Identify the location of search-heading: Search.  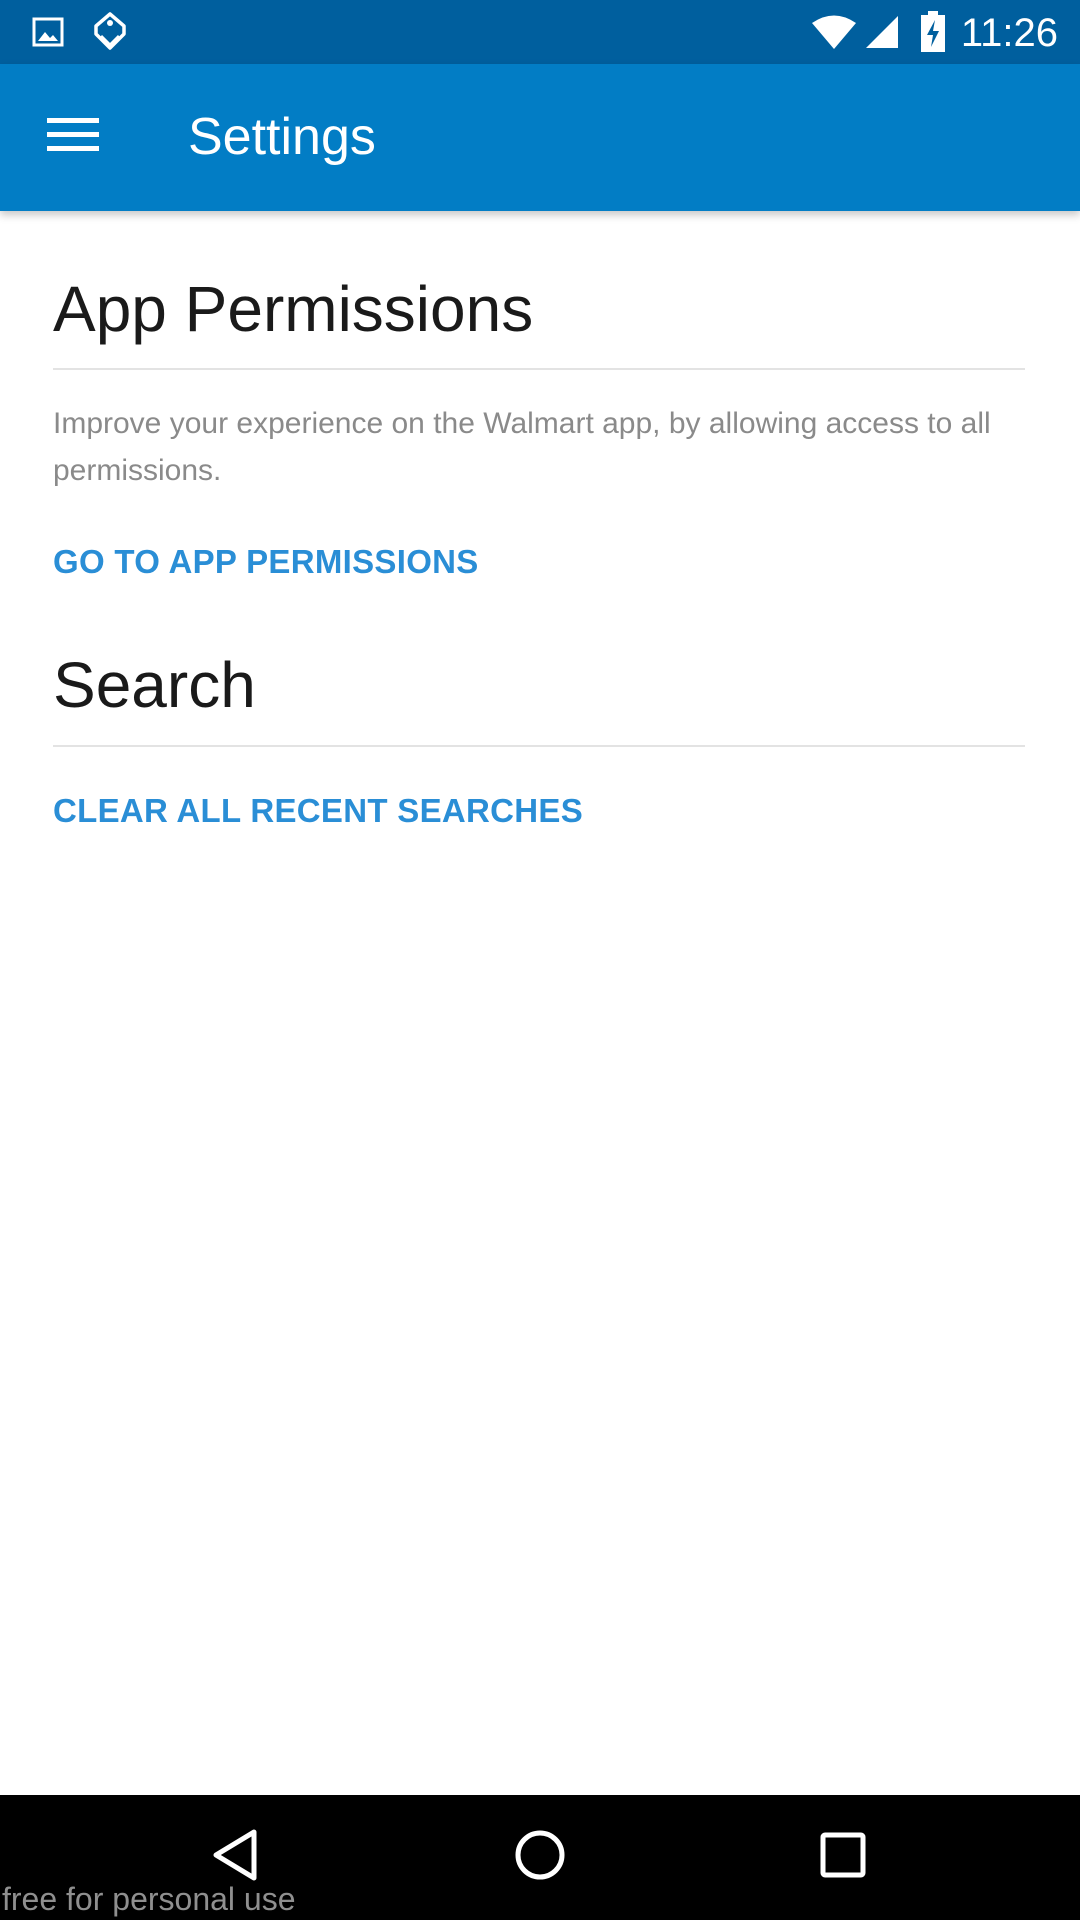
(154, 685).